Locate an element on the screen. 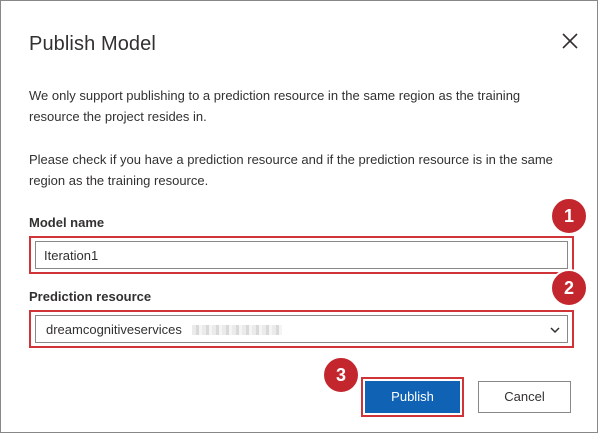  prediction-resource-value: dreamcognitiveservices is located at coordinates (114, 329).